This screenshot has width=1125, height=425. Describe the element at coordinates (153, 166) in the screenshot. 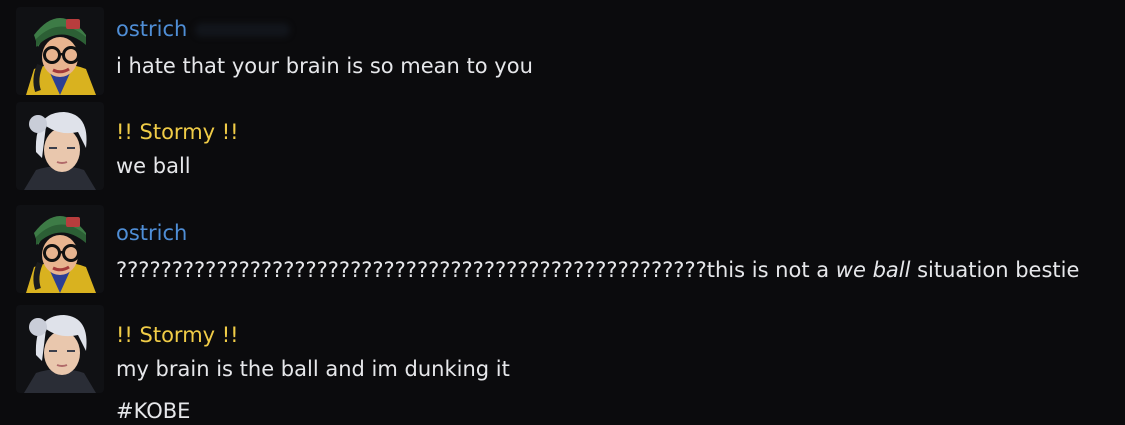

I see `message-text: we ball` at that location.